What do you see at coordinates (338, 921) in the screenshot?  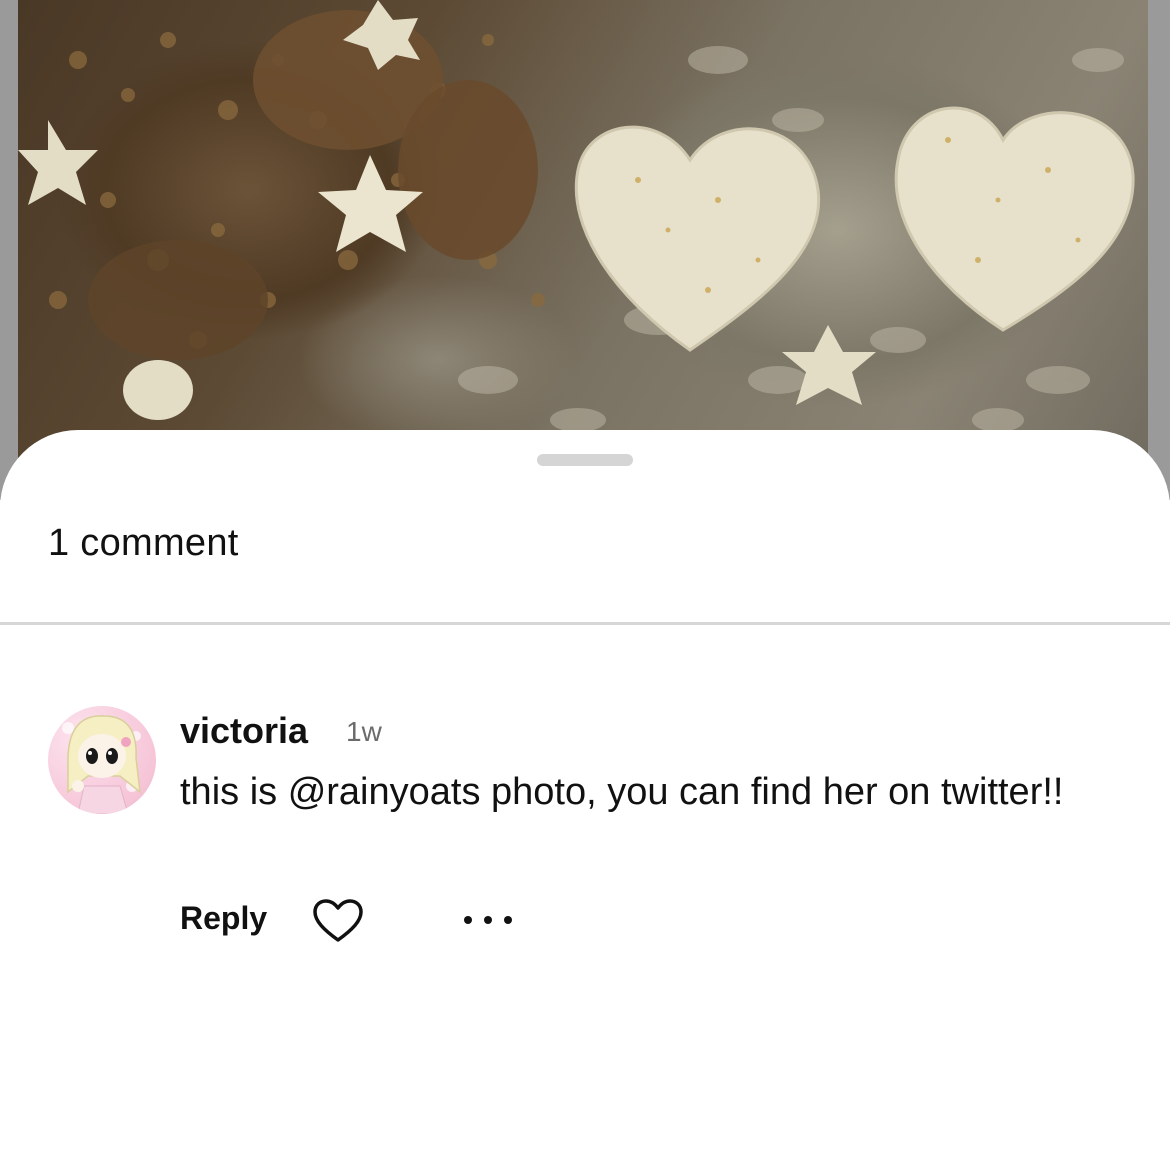 I see `heart-outline-icon` at bounding box center [338, 921].